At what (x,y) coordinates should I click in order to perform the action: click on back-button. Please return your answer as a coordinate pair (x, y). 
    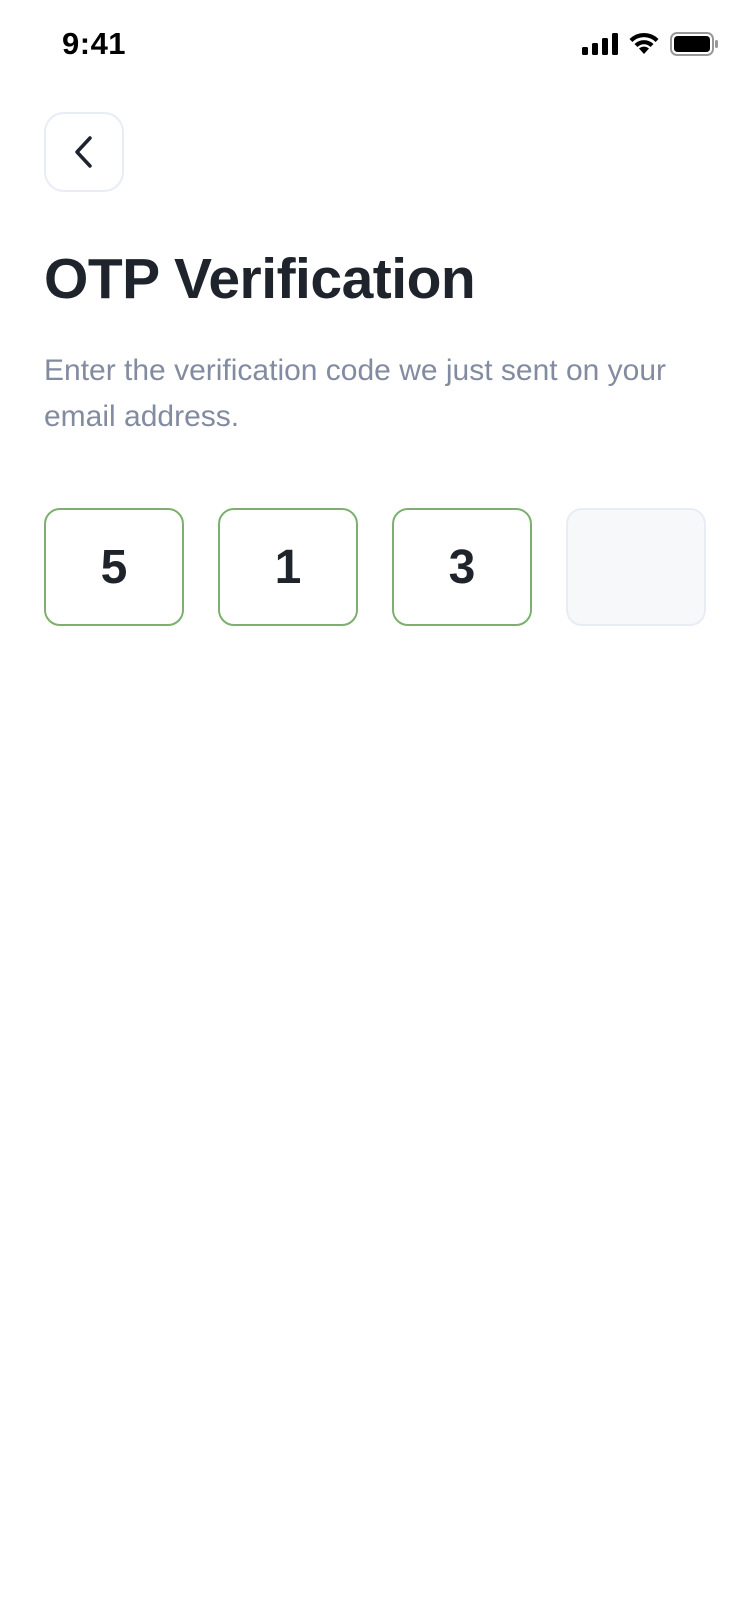
    Looking at the image, I should click on (84, 152).